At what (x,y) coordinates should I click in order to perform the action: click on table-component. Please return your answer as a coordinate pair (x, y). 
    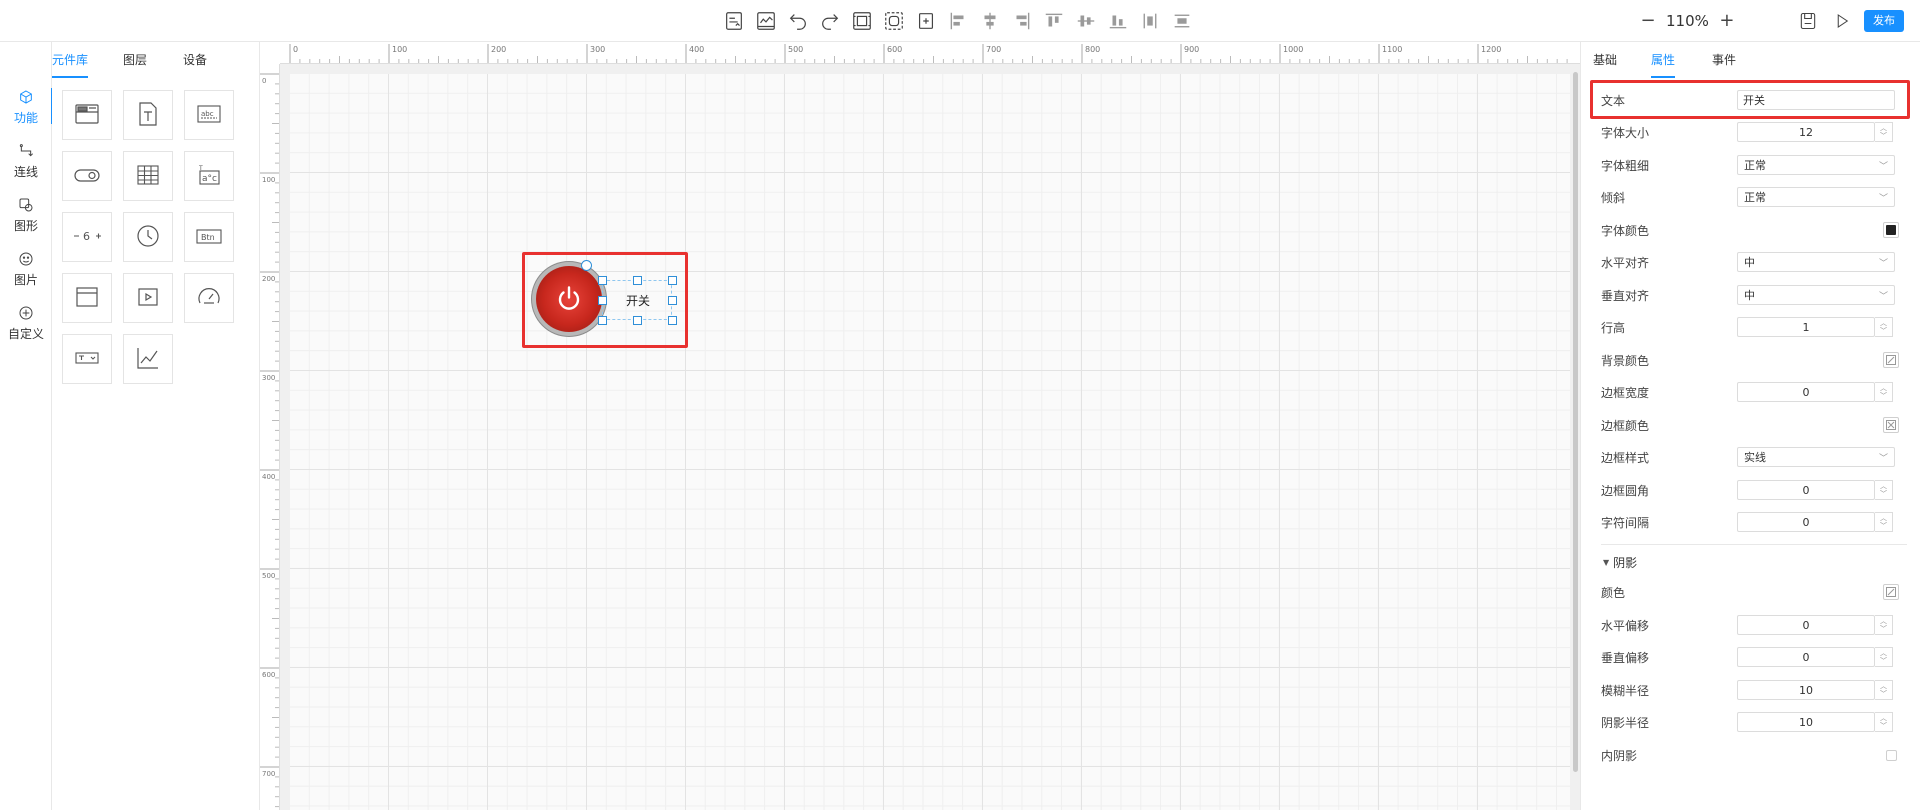
    Looking at the image, I should click on (148, 176).